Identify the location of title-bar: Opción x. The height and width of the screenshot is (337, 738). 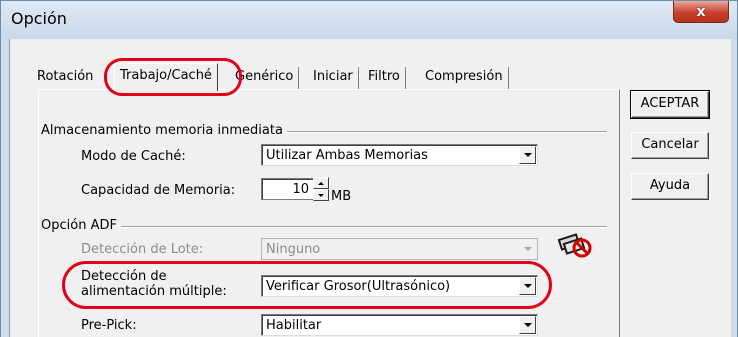
(369, 20).